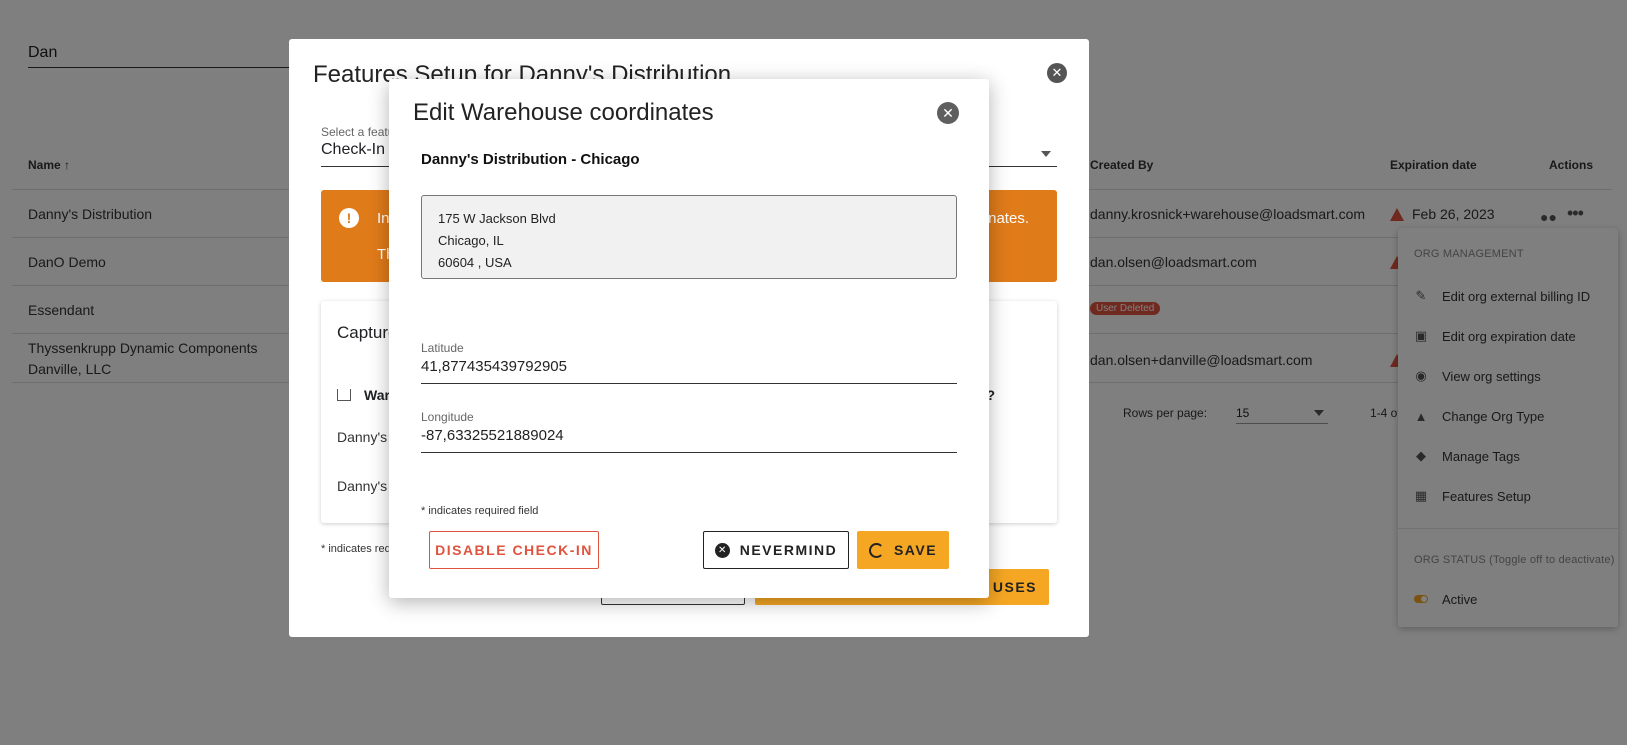  Describe the element at coordinates (788, 550) in the screenshot. I see `nevermind-label: NEVERMIND` at that location.